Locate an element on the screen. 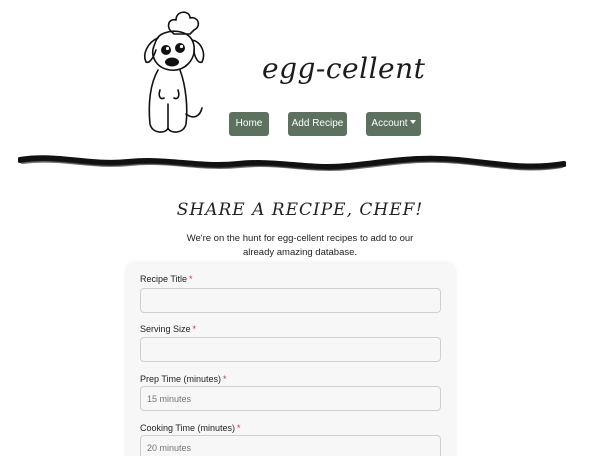 This screenshot has width=600, height=456. serving-size-input is located at coordinates (290, 349).